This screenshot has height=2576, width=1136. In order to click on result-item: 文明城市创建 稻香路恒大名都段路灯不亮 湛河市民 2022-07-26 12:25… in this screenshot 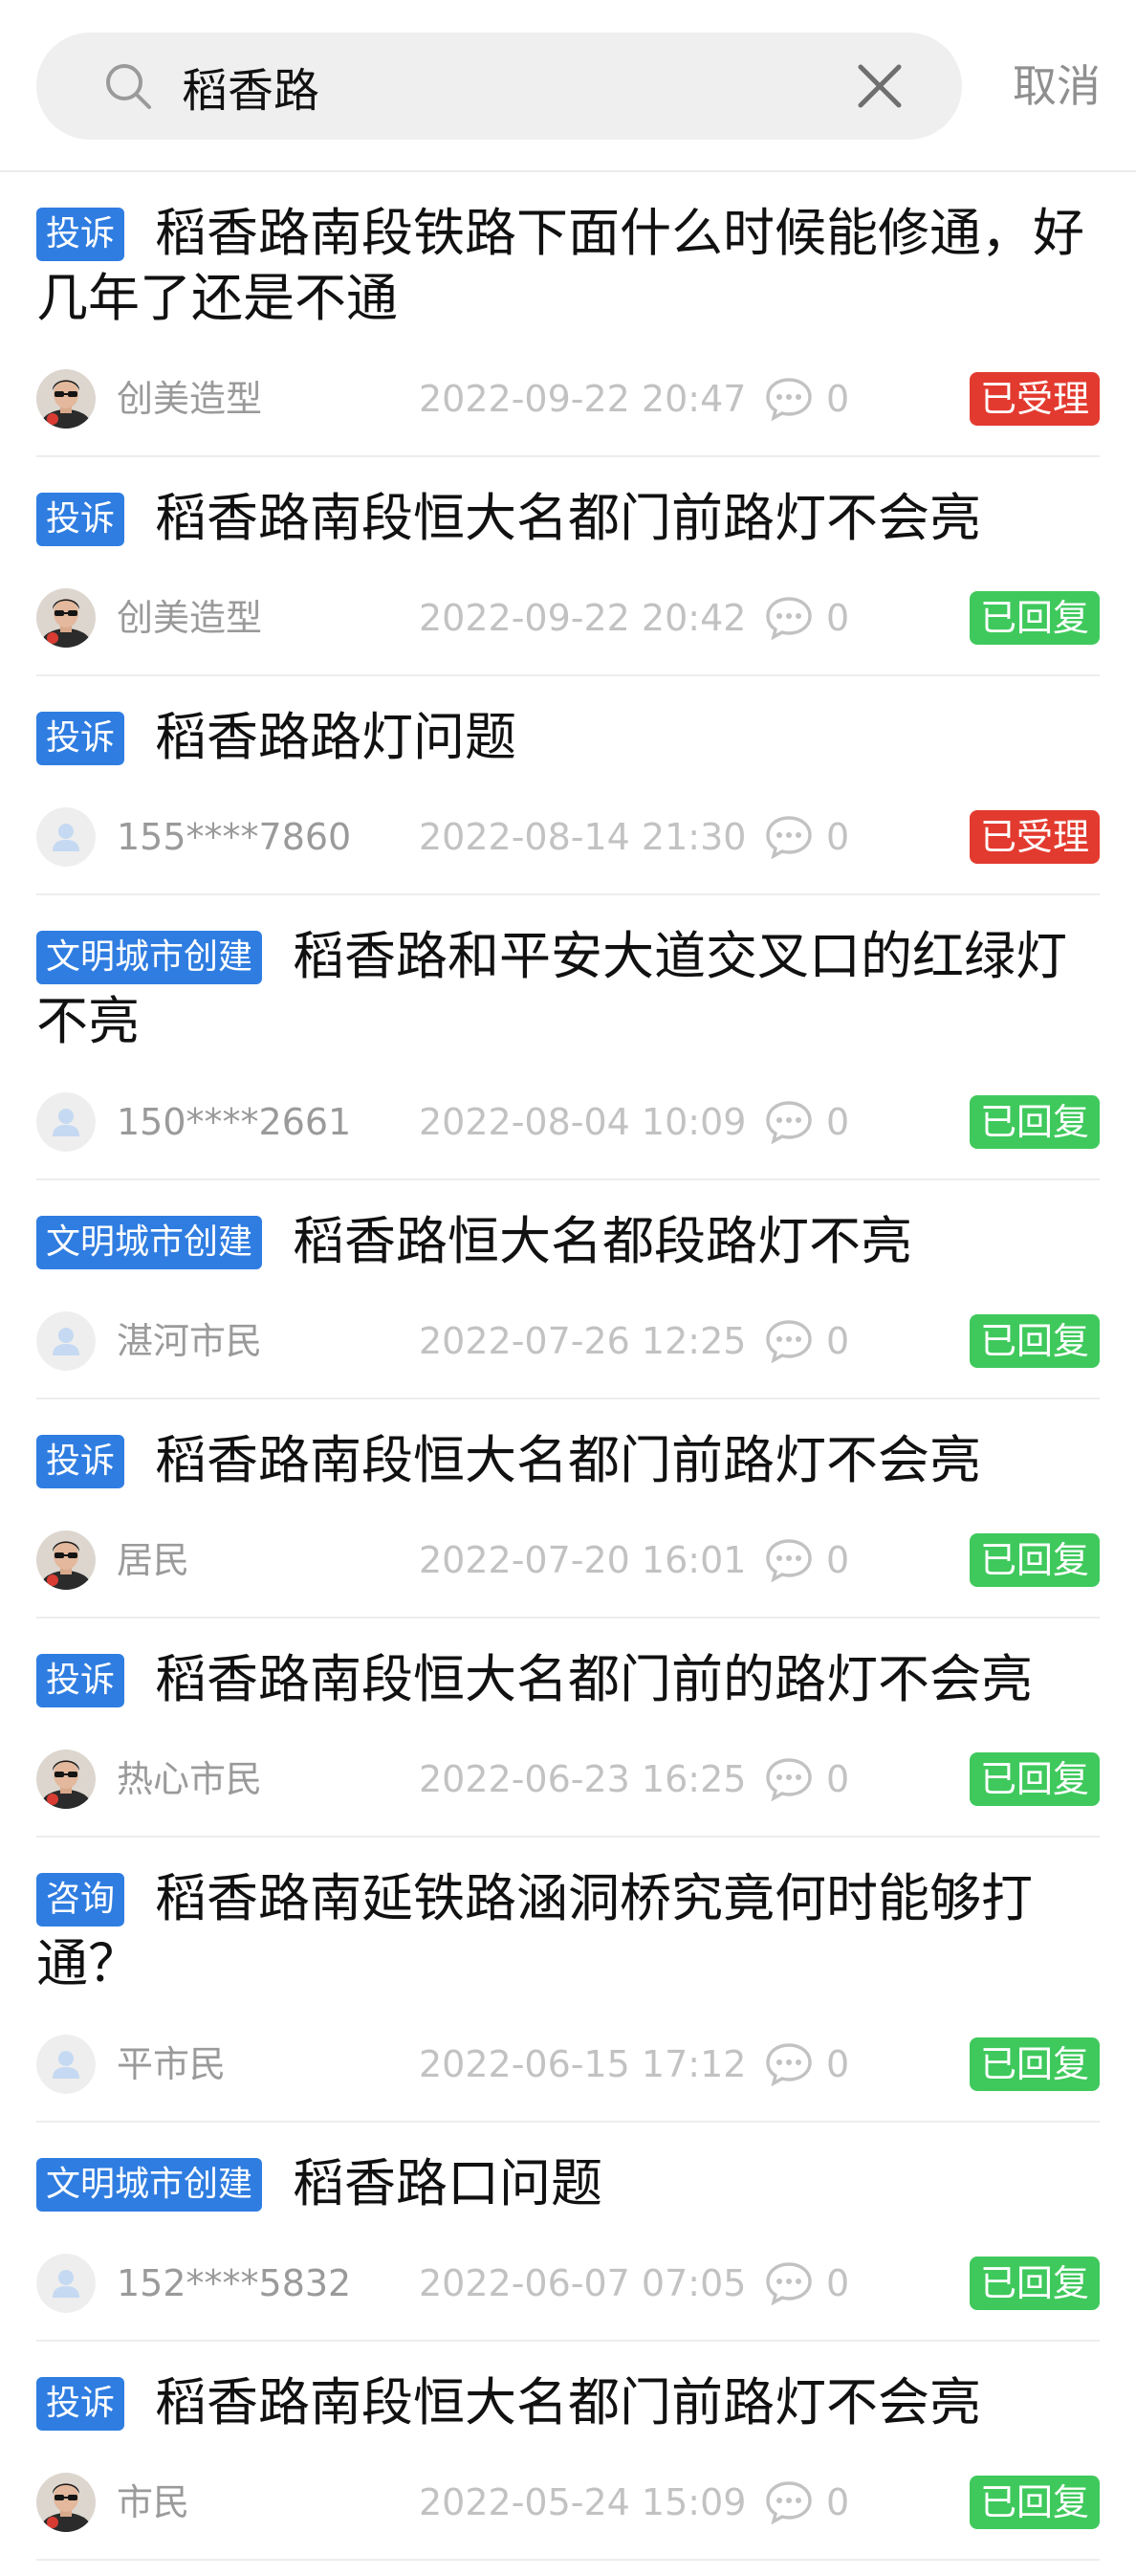, I will do `click(568, 1289)`.